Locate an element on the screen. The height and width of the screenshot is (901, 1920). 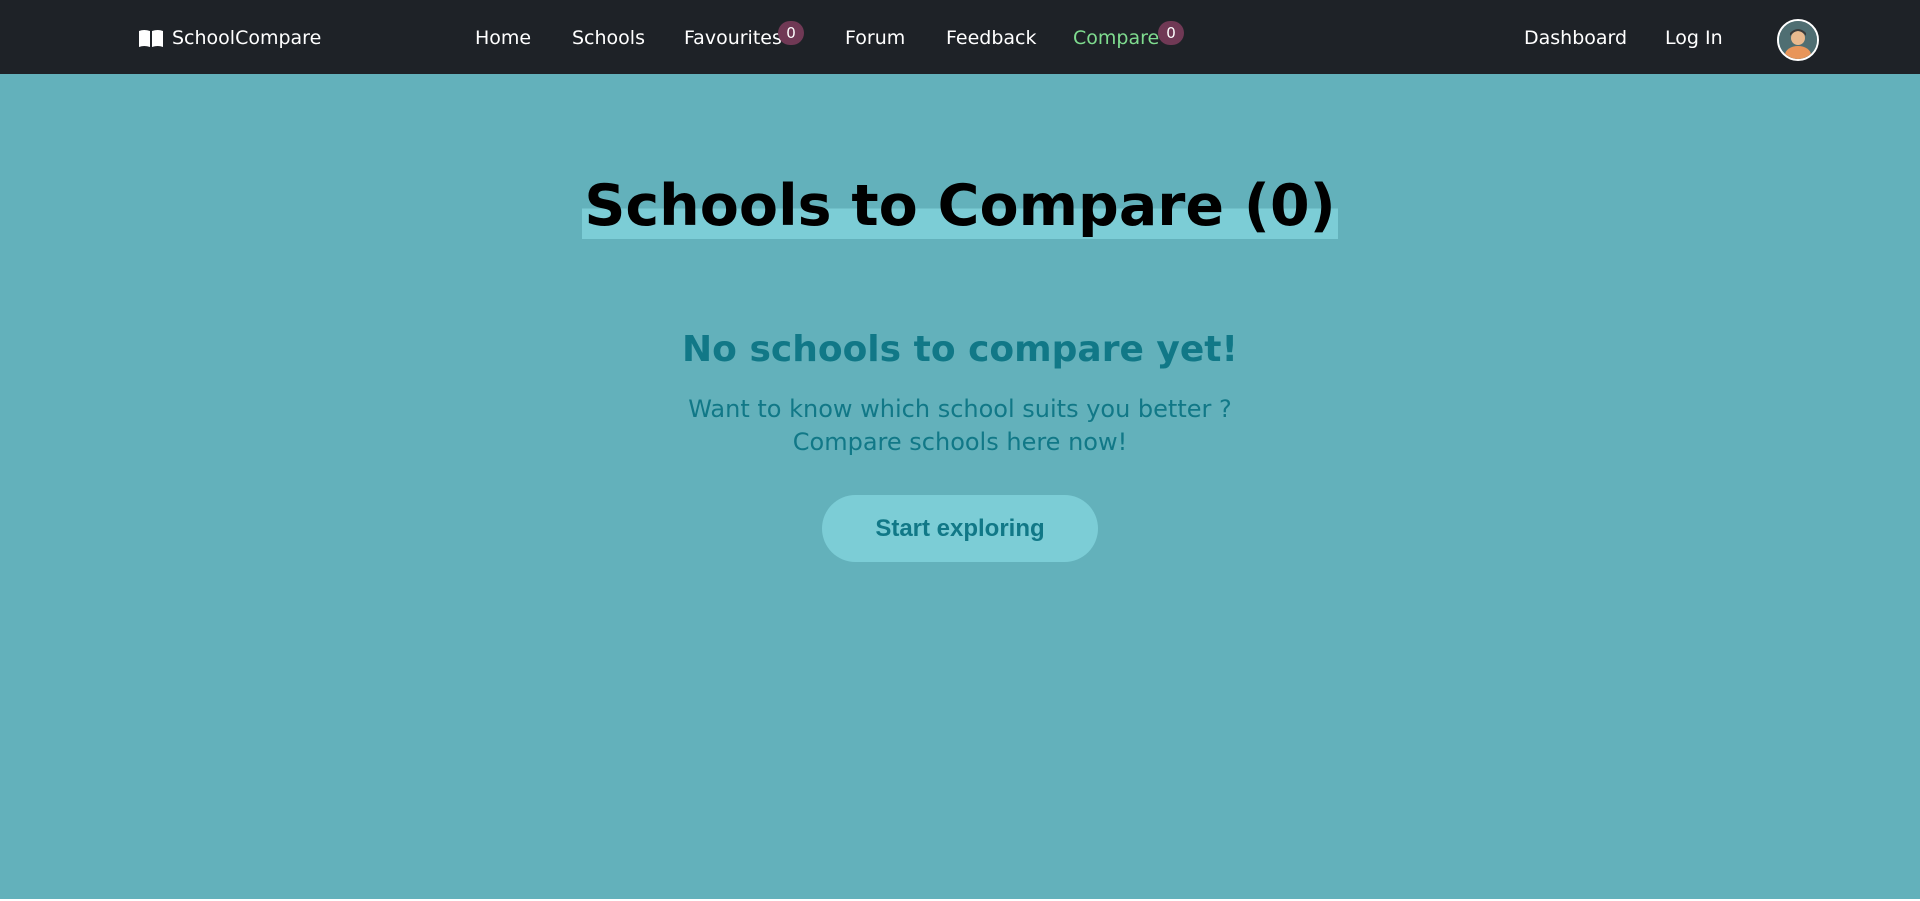
empty-state-line: Compare schools here now! is located at coordinates (960, 442).